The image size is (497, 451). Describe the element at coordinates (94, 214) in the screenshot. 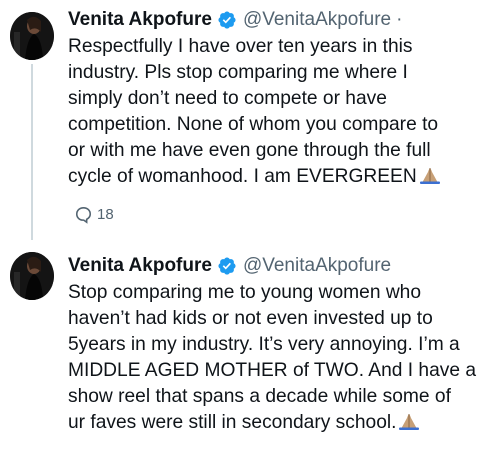

I see `tweet-actions: 18` at that location.